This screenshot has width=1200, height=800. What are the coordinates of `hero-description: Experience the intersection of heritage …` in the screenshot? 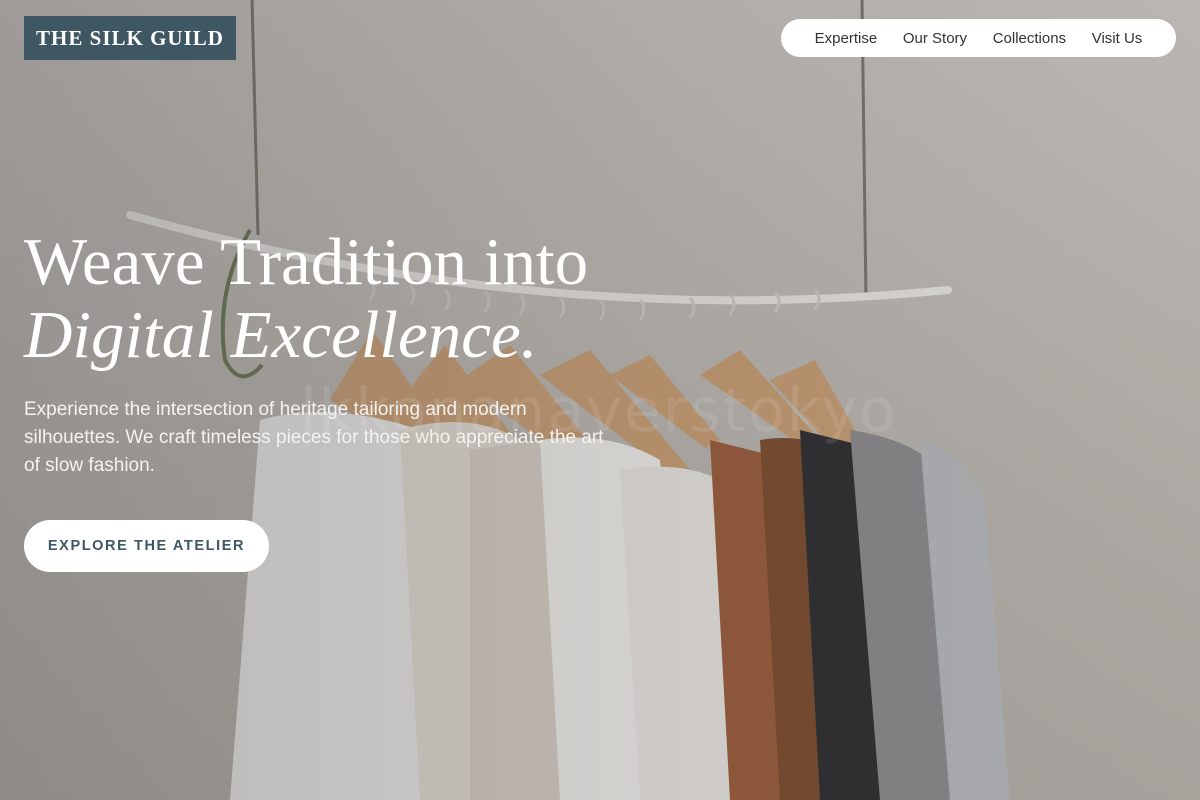 It's located at (314, 437).